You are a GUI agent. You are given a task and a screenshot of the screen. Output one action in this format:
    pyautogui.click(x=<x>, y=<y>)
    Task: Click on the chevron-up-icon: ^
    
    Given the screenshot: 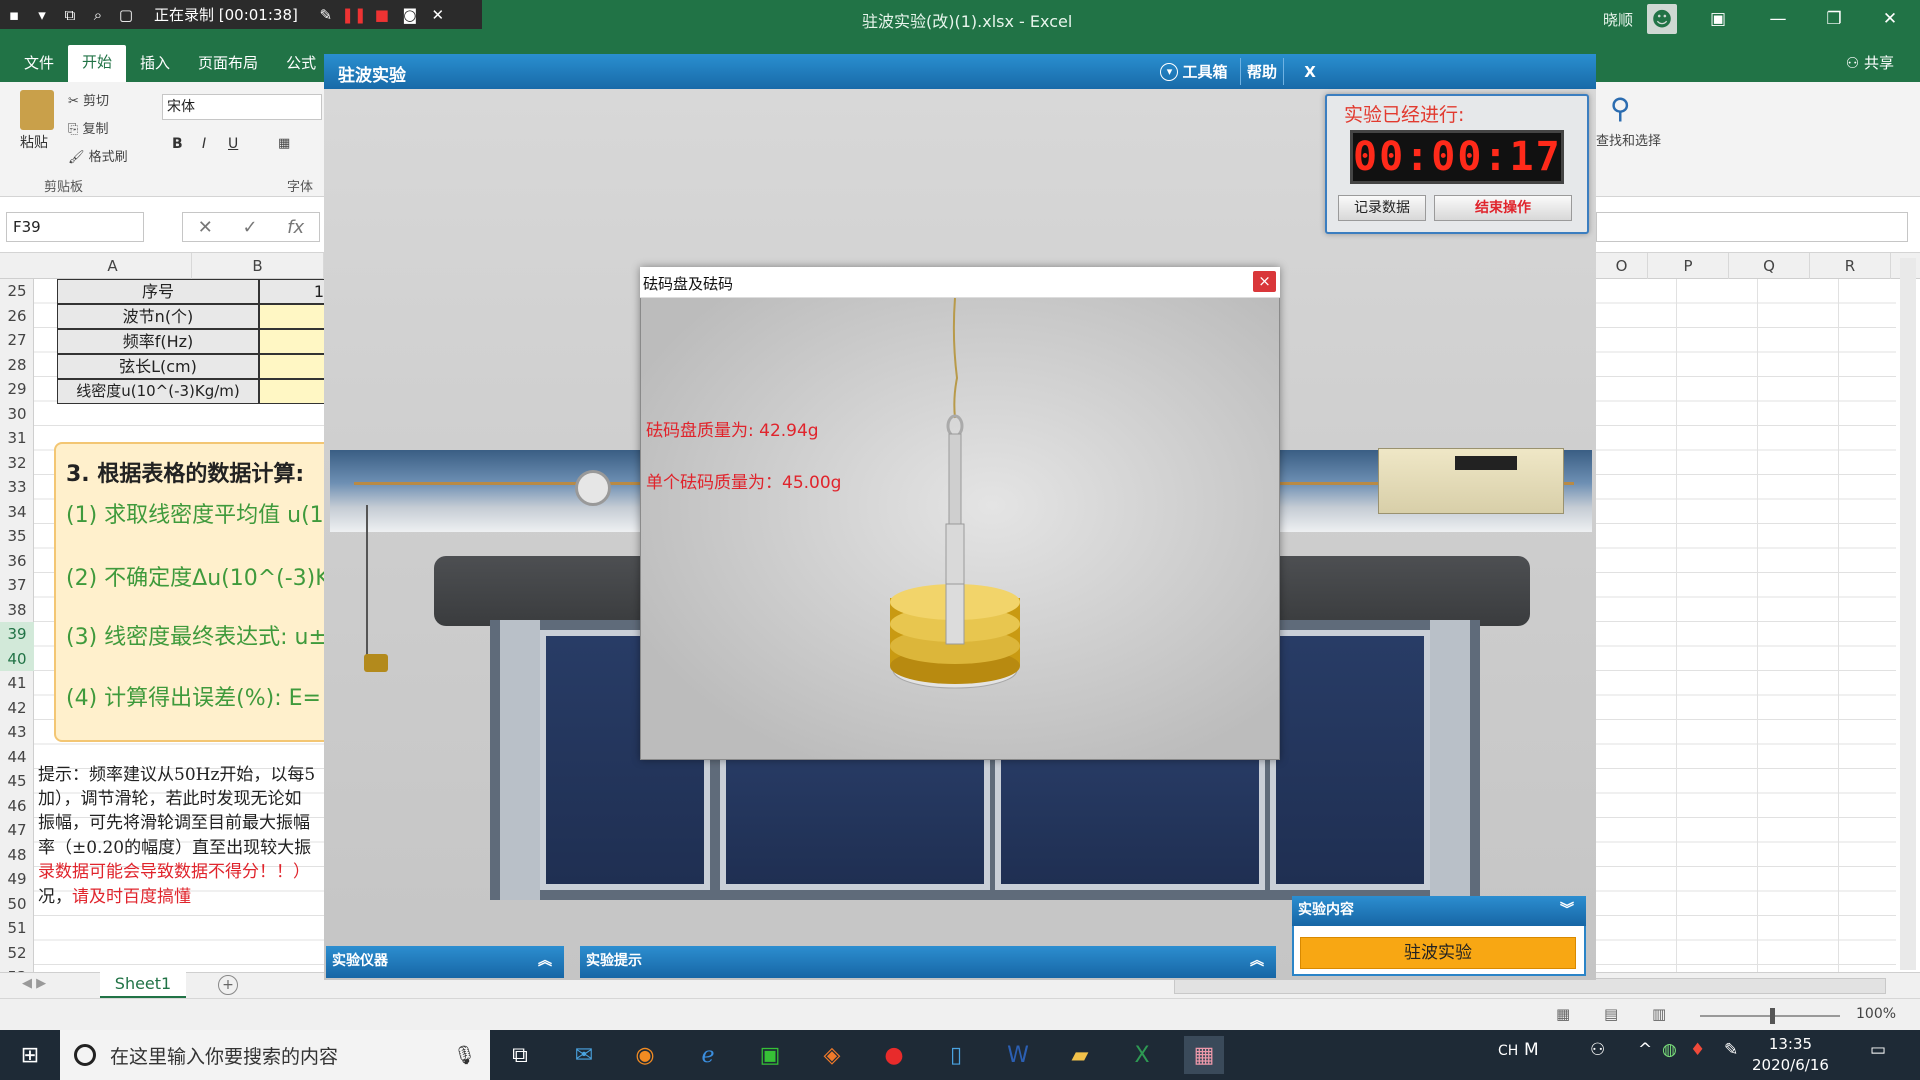 What is the action you would take?
    pyautogui.click(x=1645, y=1050)
    